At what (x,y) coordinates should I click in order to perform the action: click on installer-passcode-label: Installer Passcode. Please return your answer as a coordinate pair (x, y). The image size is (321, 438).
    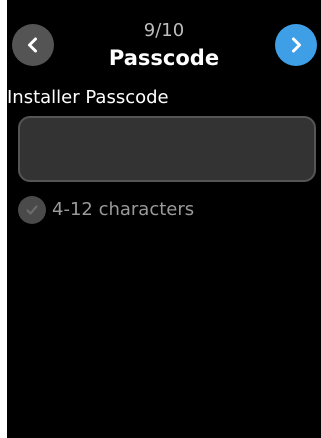
    Looking at the image, I should click on (88, 97).